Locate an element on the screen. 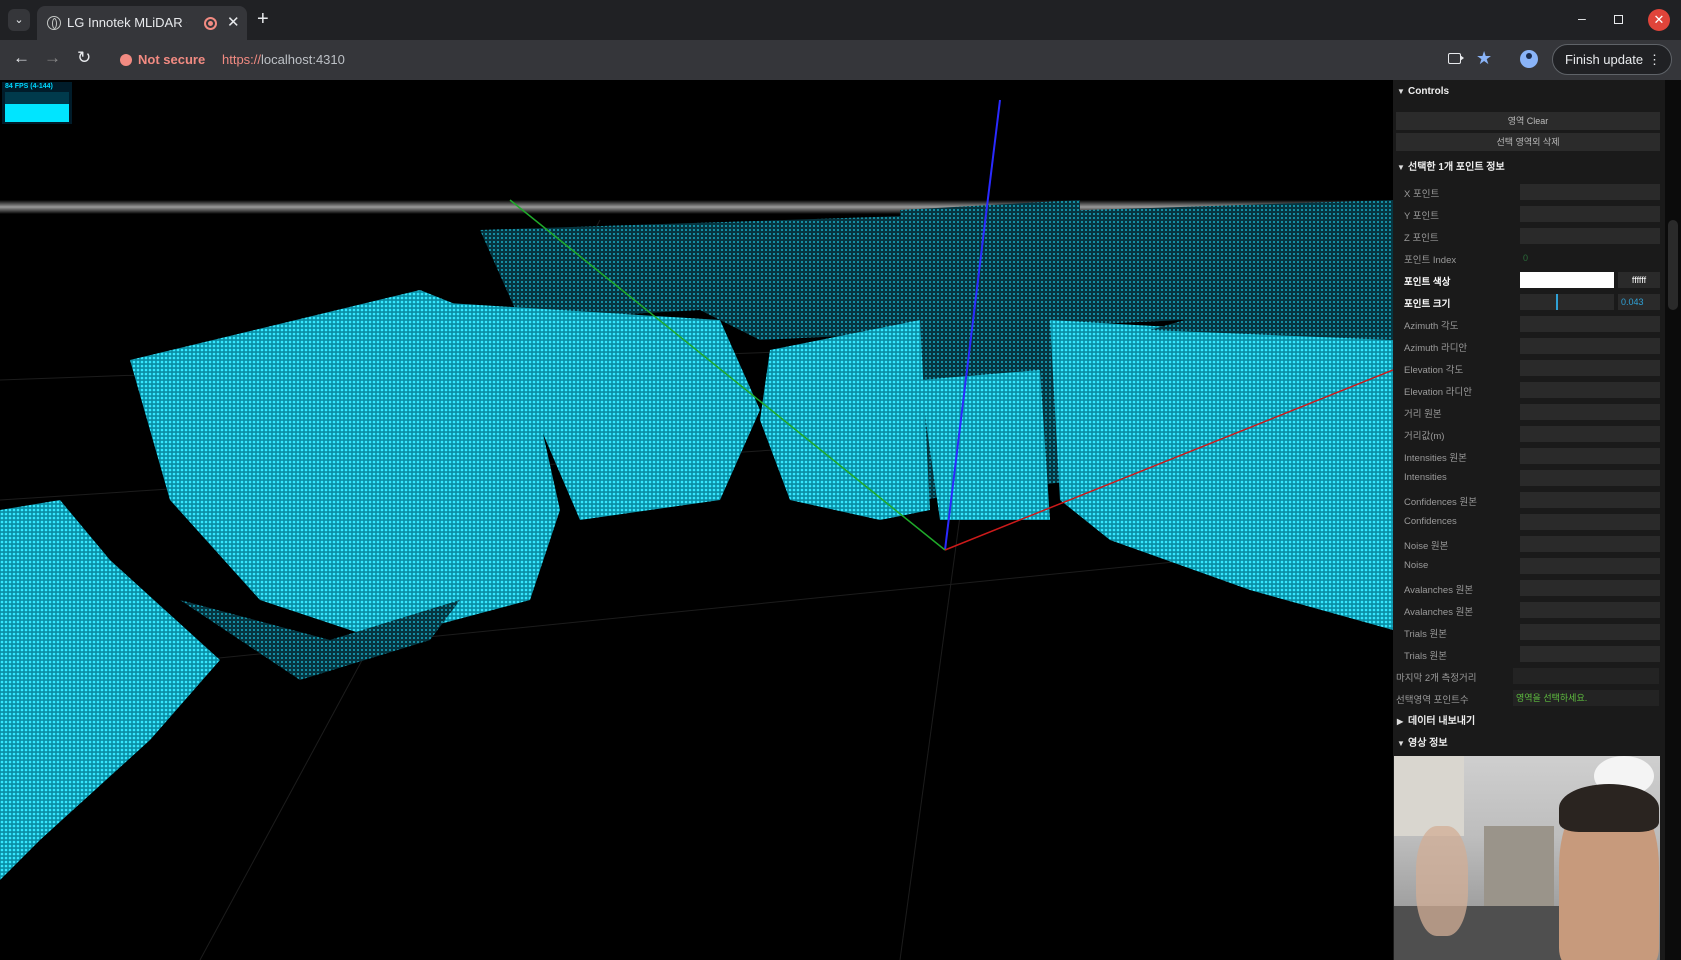 The height and width of the screenshot is (960, 1681). finish-update-button: Finish update ⋮ is located at coordinates (1612, 59).